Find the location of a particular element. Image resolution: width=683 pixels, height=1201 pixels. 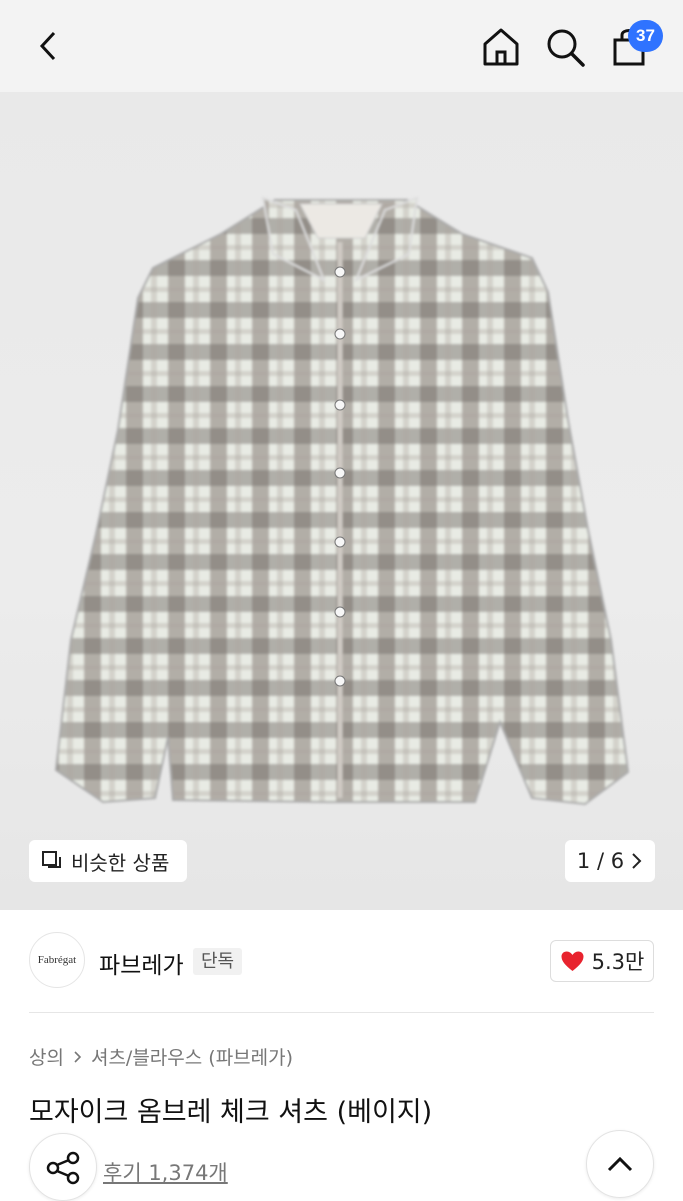

top-bar: 37 is located at coordinates (341, 46).